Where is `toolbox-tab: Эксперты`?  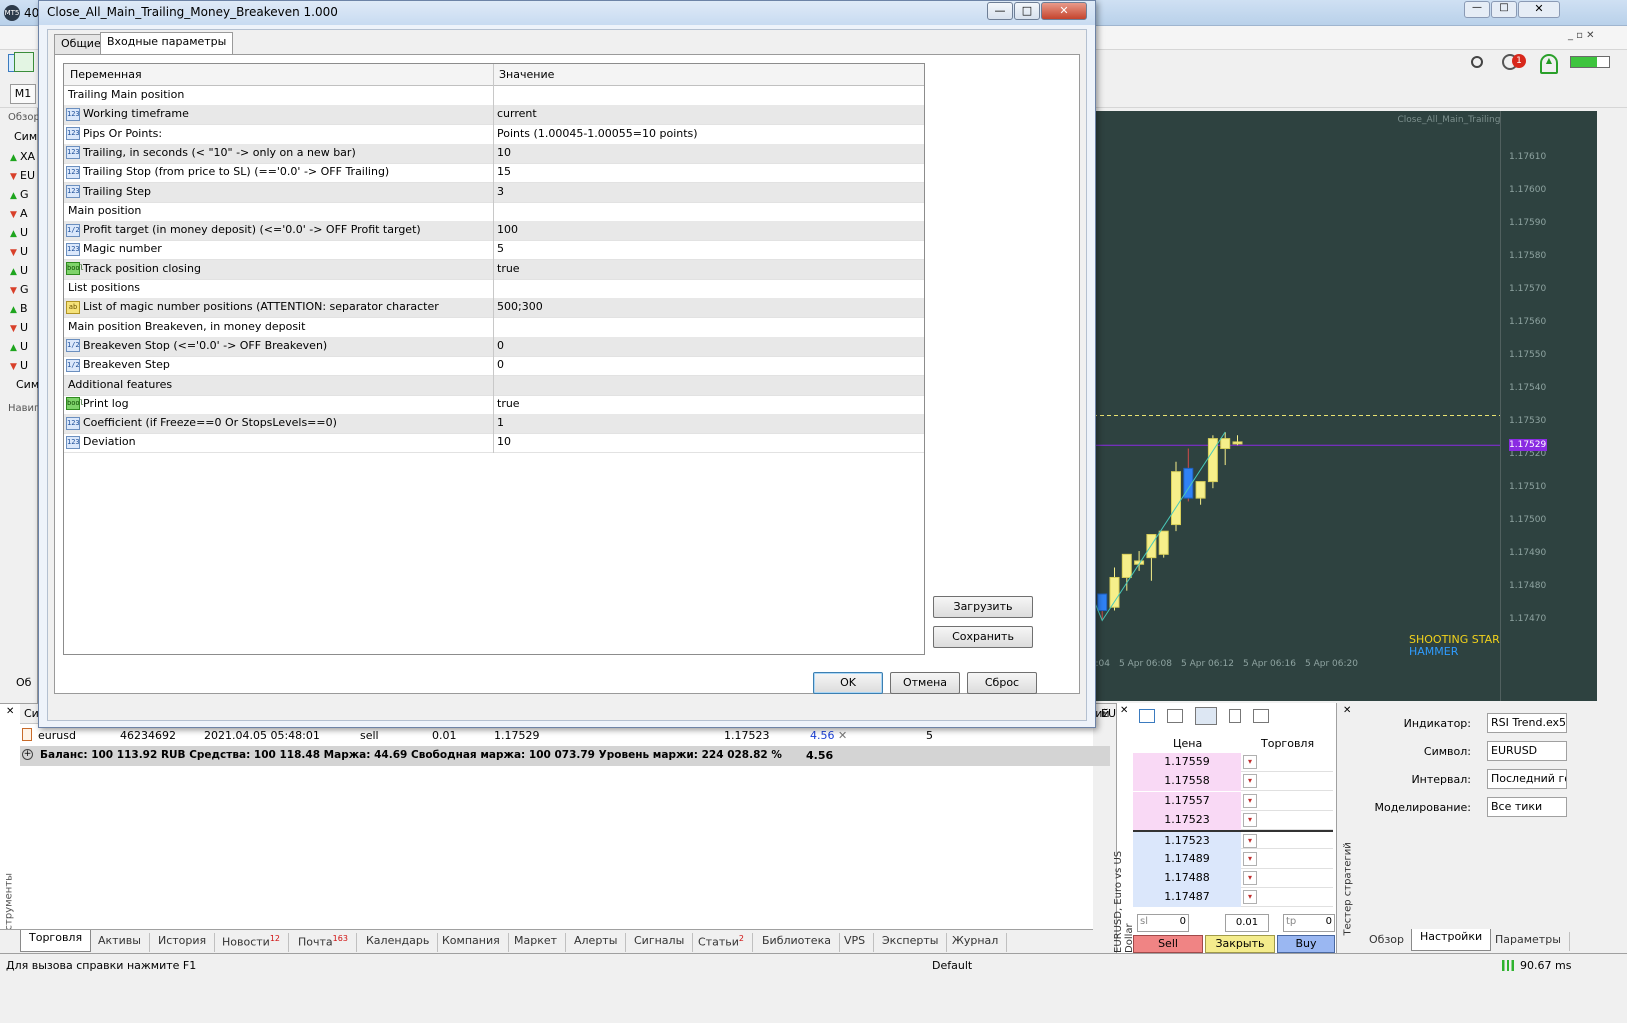 toolbox-tab: Эксперты is located at coordinates (911, 942).